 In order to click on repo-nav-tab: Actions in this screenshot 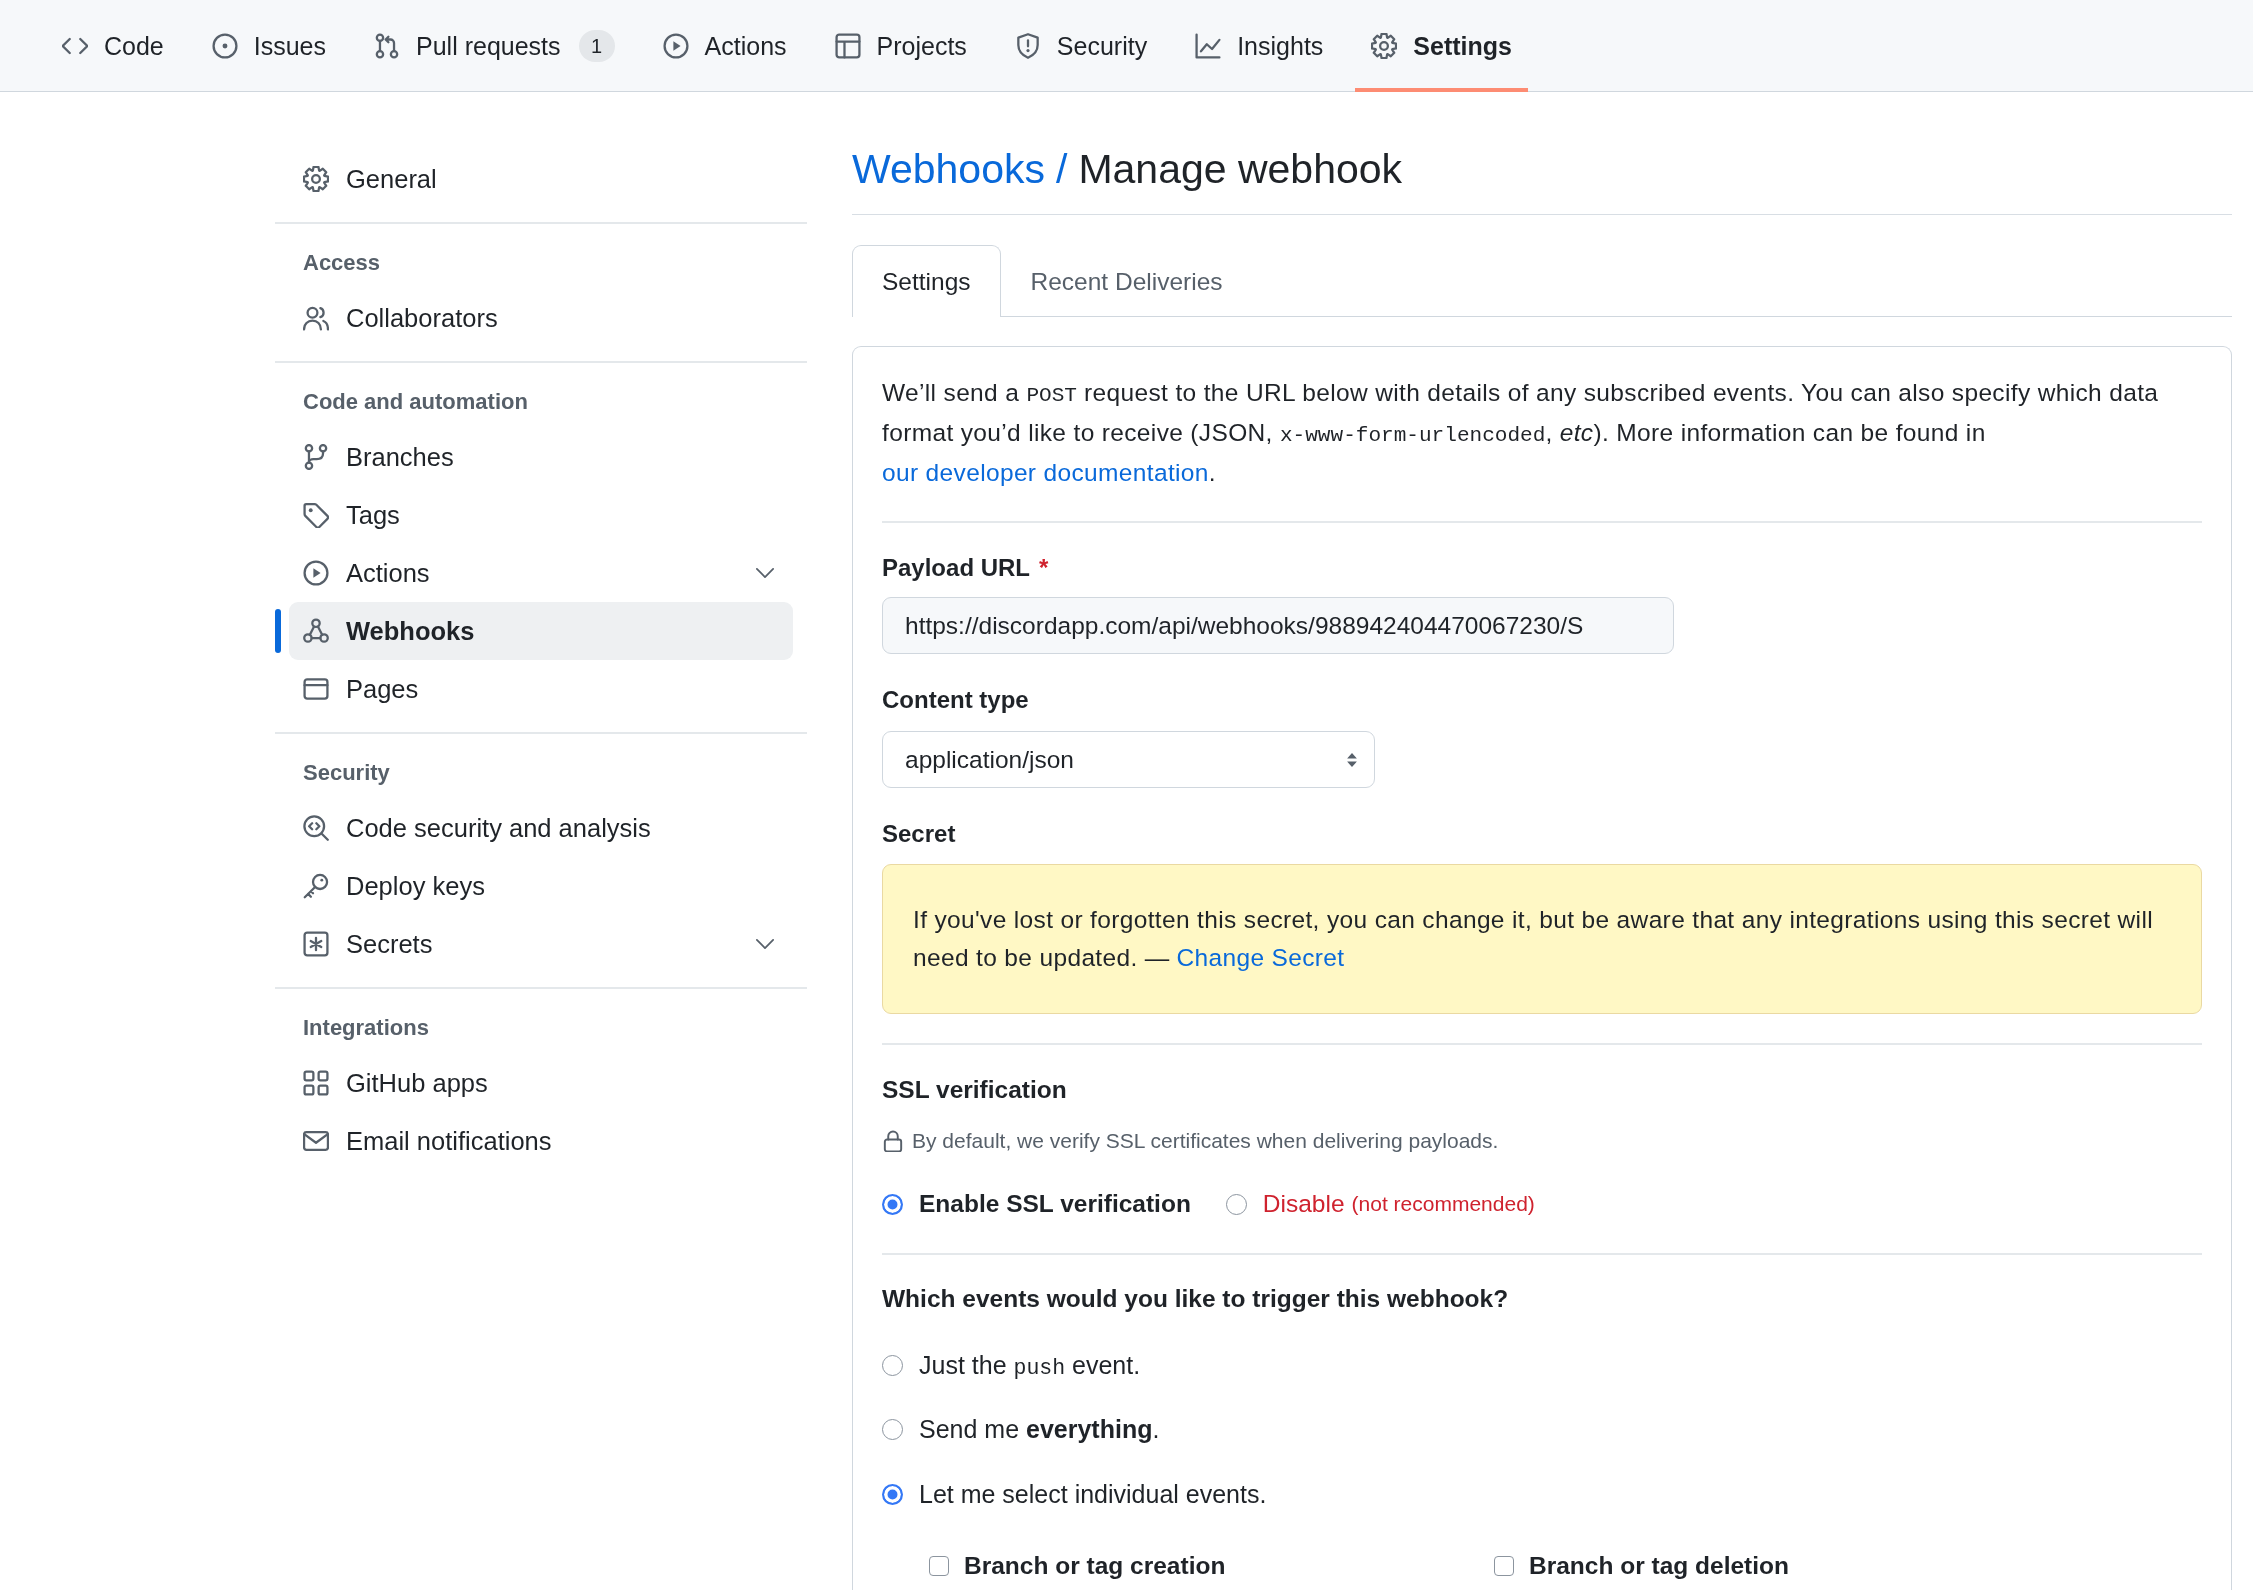, I will do `click(724, 46)`.